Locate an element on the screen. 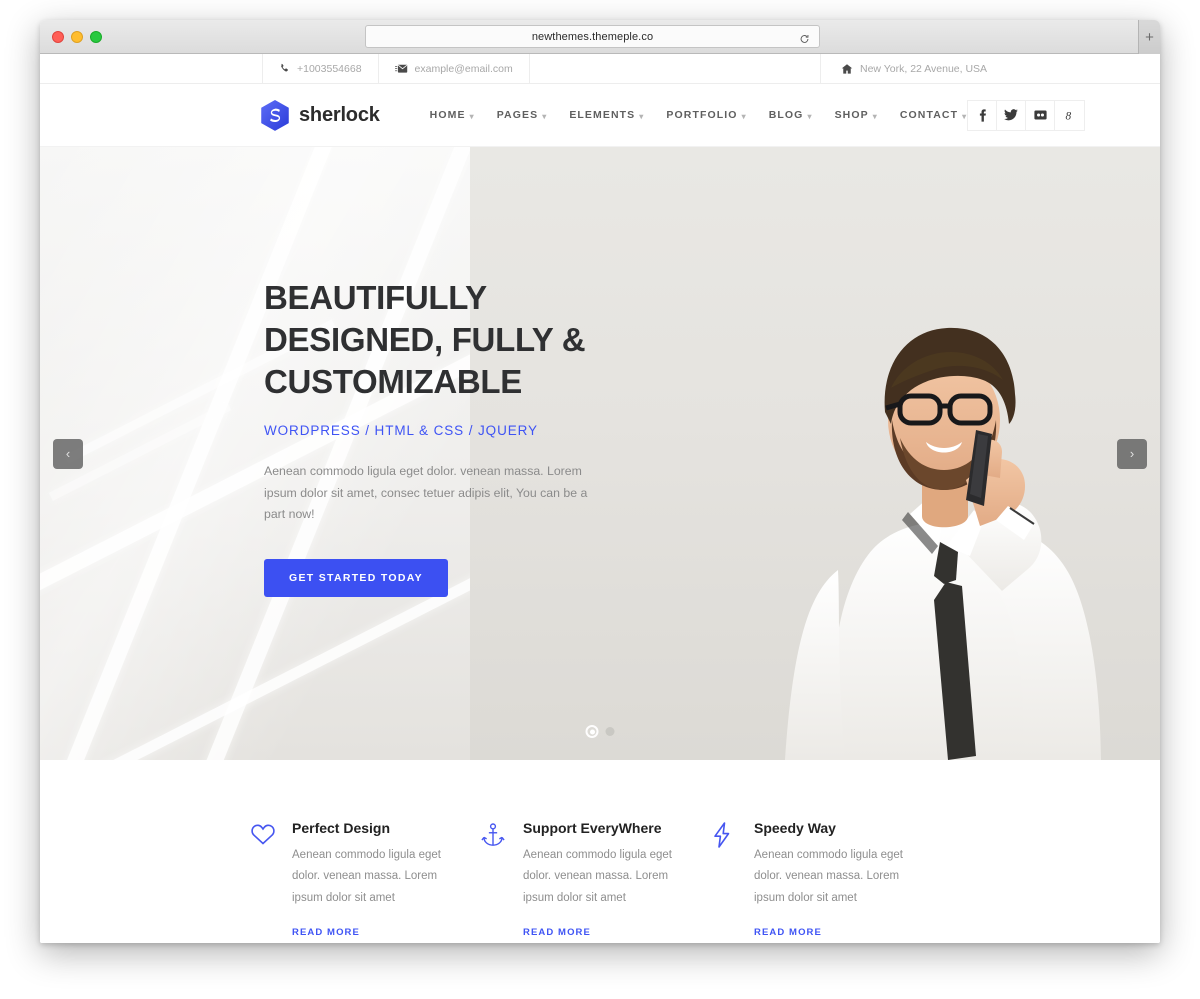  slider-prev-arrow: ‹ is located at coordinates (68, 453).